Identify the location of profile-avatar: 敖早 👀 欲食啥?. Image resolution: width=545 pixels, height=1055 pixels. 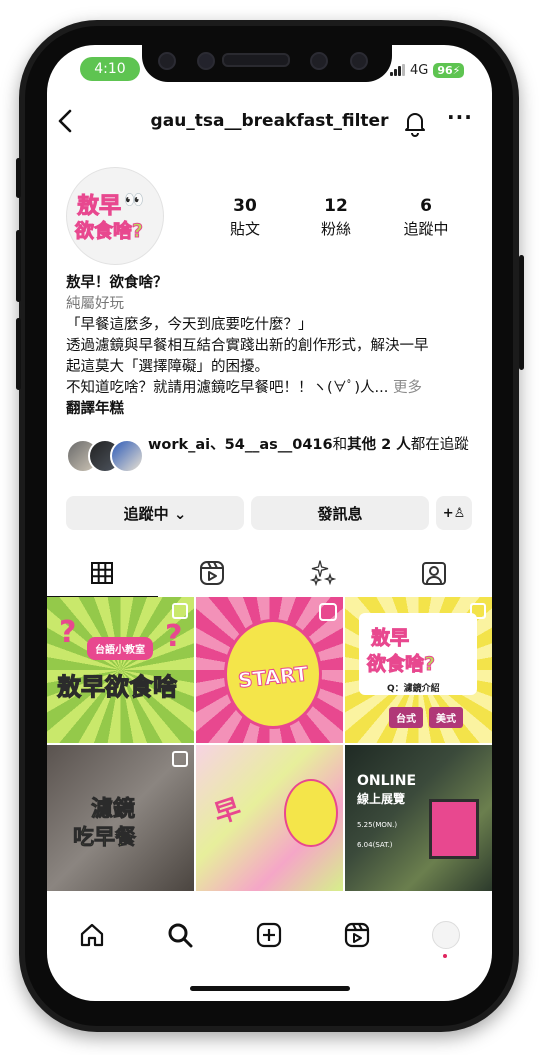
(115, 216).